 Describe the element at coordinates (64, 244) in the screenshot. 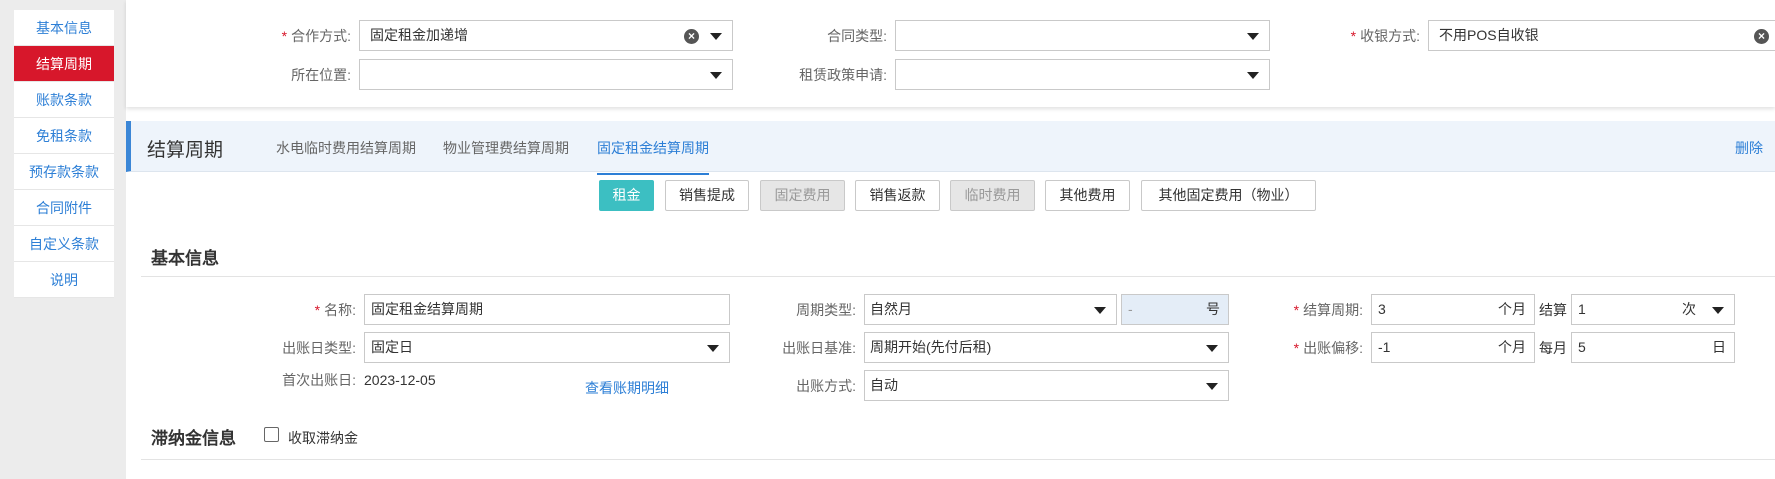

I see `nav-item-custom-terms: 自定义条款` at that location.